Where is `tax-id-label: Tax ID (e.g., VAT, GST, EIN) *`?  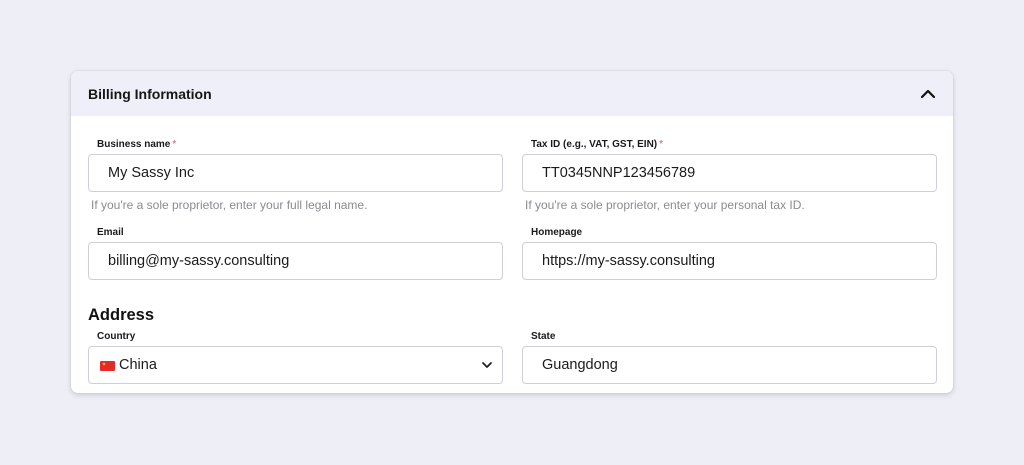
tax-id-label: Tax ID (e.g., VAT, GST, EIN) * is located at coordinates (597, 144).